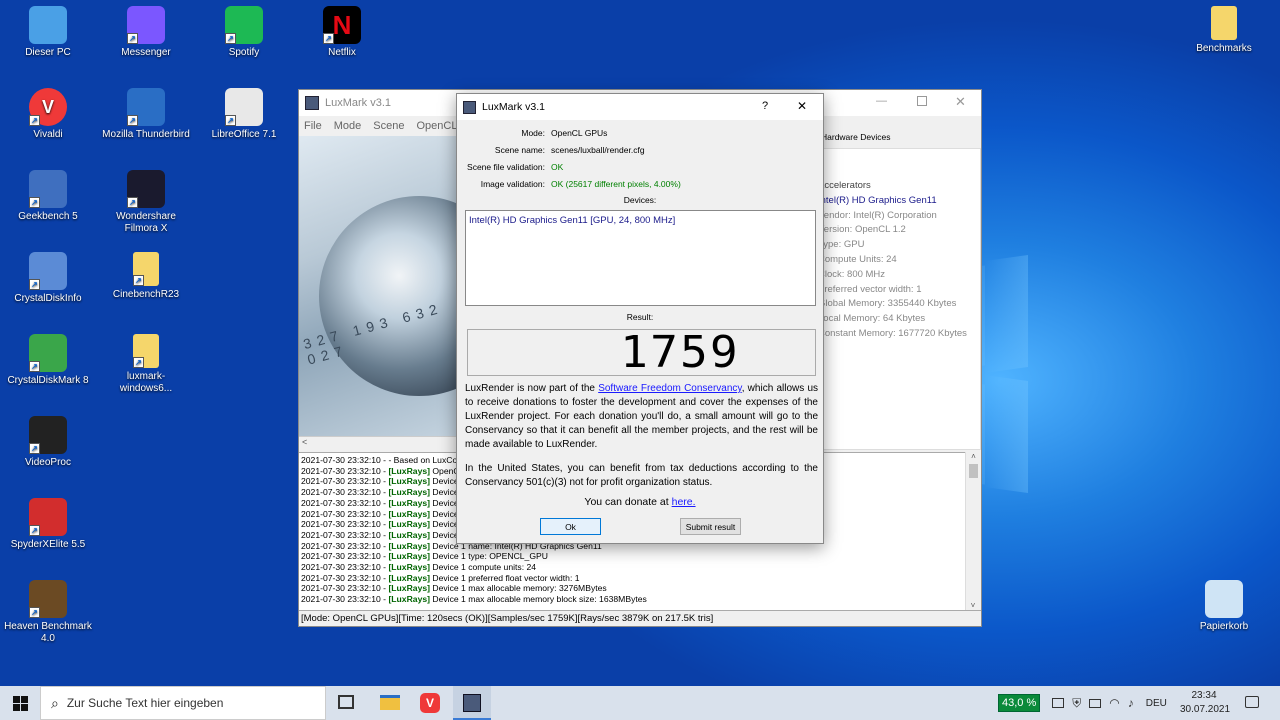 Image resolution: width=1280 pixels, height=720 pixels. Describe the element at coordinates (570, 526) in the screenshot. I see `ok-button: Ok` at that location.